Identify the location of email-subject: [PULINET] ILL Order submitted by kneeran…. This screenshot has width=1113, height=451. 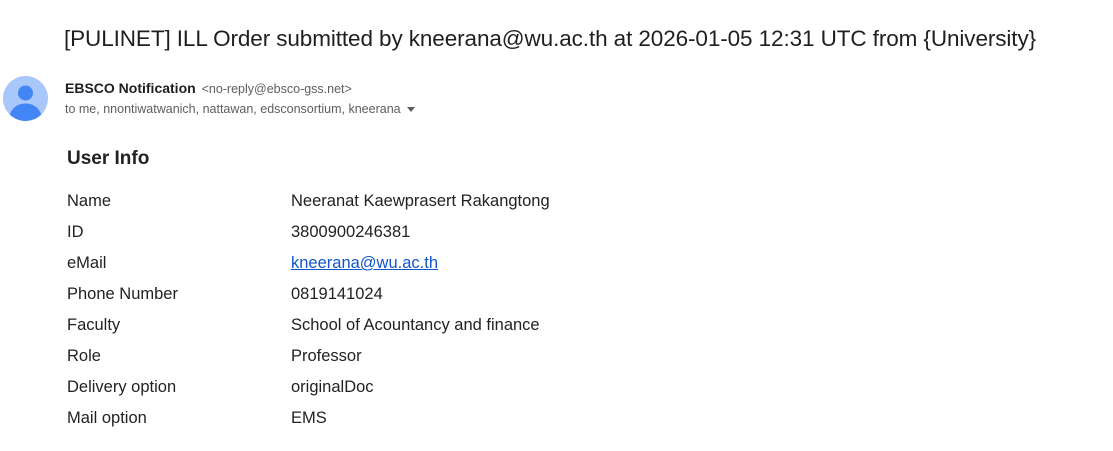
(550, 38).